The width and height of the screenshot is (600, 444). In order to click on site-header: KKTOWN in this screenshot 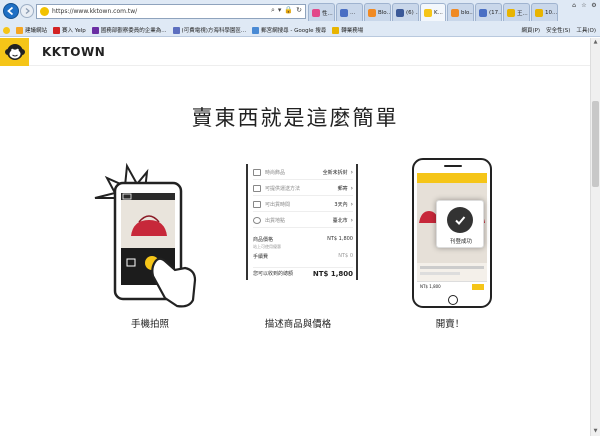, I will do `click(295, 52)`.